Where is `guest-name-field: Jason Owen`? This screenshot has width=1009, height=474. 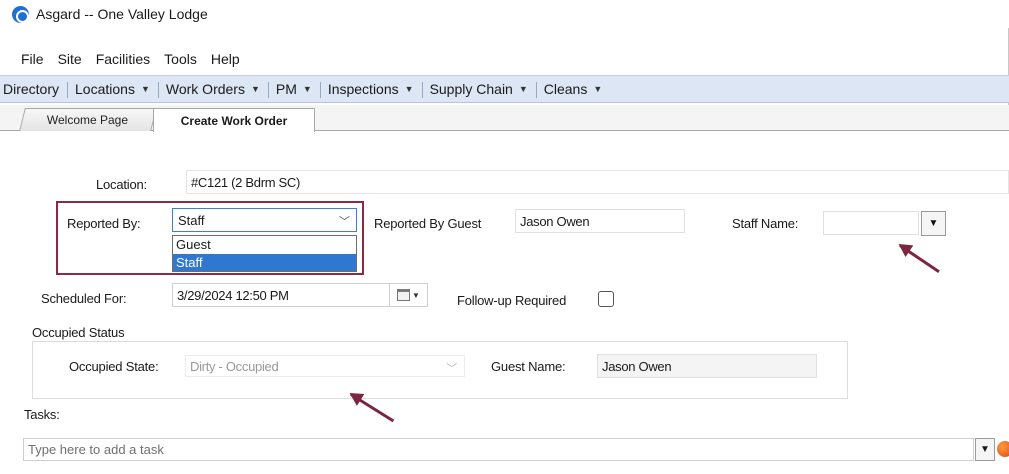
guest-name-field: Jason Owen is located at coordinates (707, 366).